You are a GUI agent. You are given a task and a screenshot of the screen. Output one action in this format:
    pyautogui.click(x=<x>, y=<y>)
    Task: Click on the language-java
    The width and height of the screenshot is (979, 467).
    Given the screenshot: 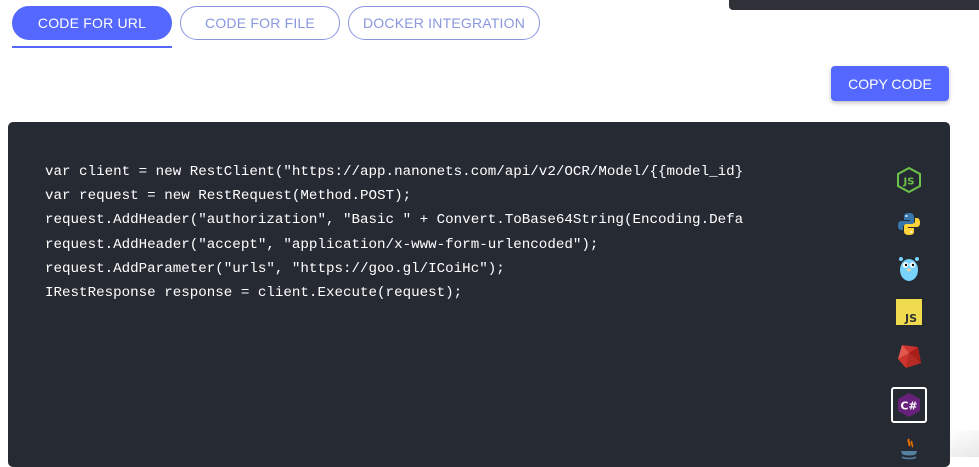 What is the action you would take?
    pyautogui.click(x=909, y=450)
    